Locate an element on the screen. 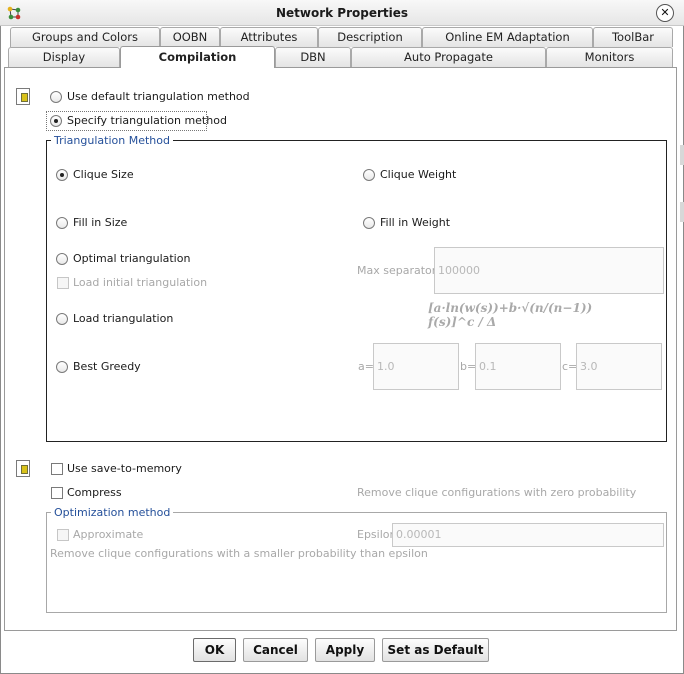 This screenshot has width=684, height=674. specify-triangulation-label: Specify triangulation method is located at coordinates (147, 120).